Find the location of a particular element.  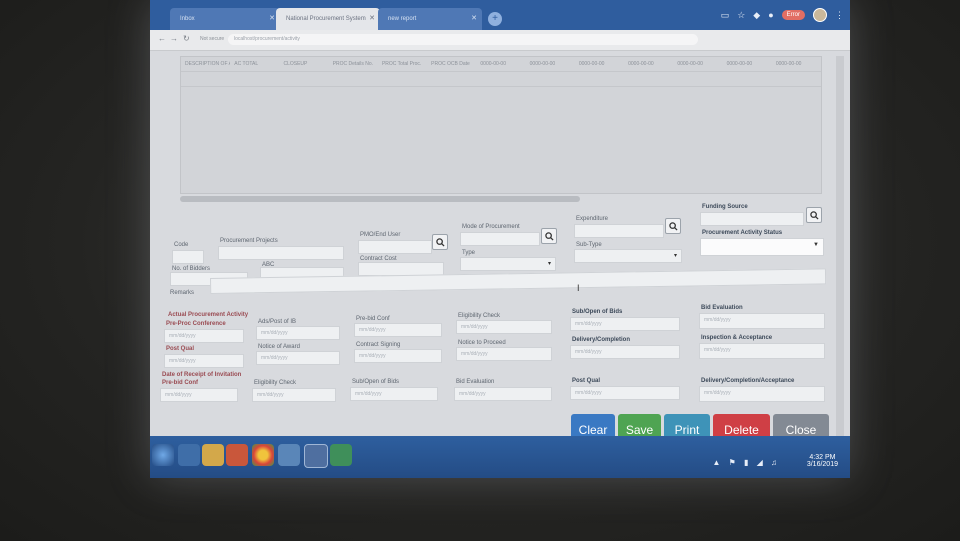

type-select: ▾ is located at coordinates (508, 264).